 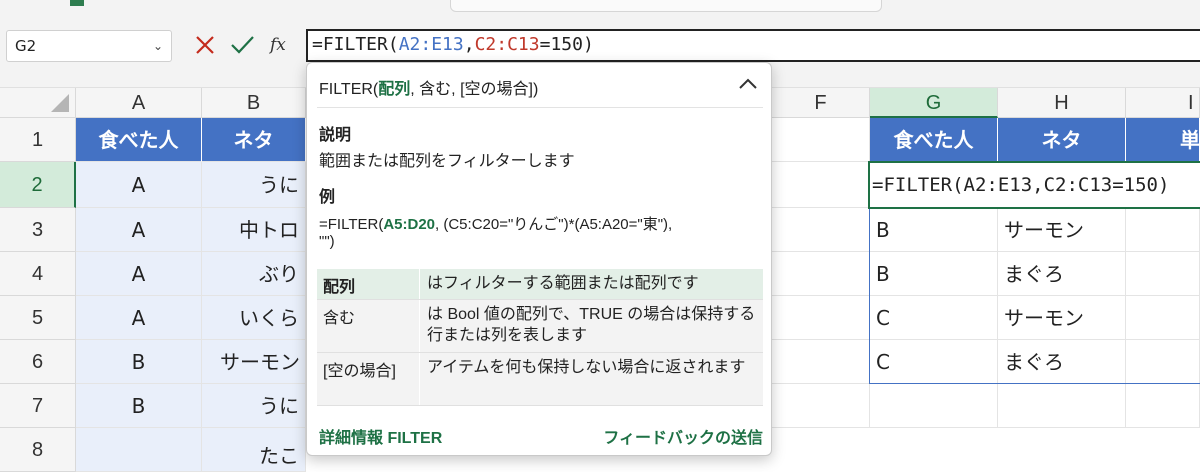 I want to click on formula-part: ,, so click(x=469, y=44).